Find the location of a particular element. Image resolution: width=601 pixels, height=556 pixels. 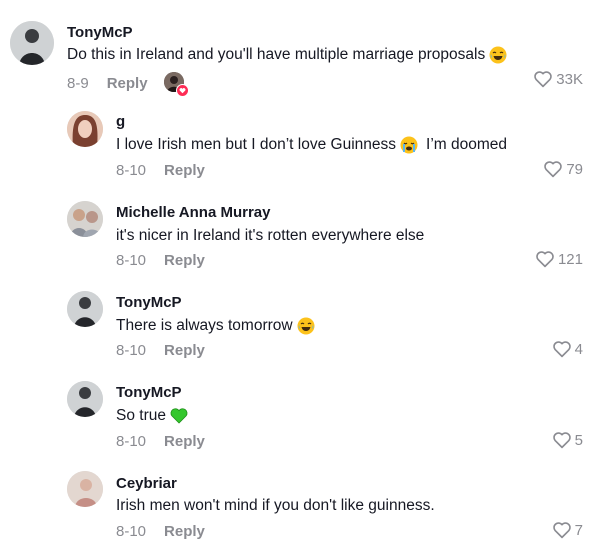

comment-text: There is always tomorrow is located at coordinates (215, 326).